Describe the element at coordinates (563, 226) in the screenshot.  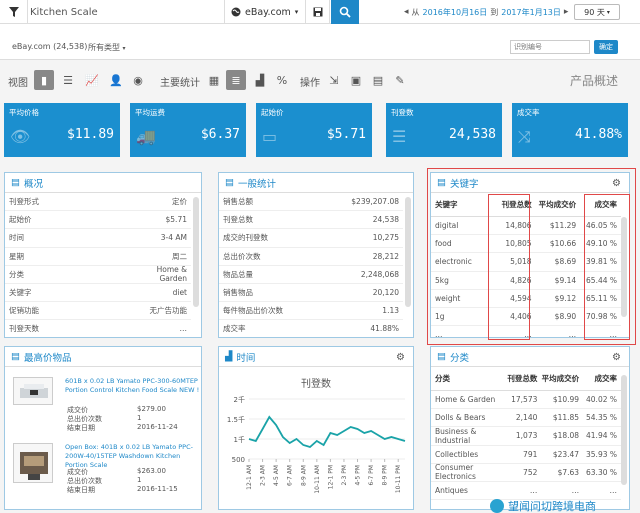
I see `table-cell: $11.29` at that location.